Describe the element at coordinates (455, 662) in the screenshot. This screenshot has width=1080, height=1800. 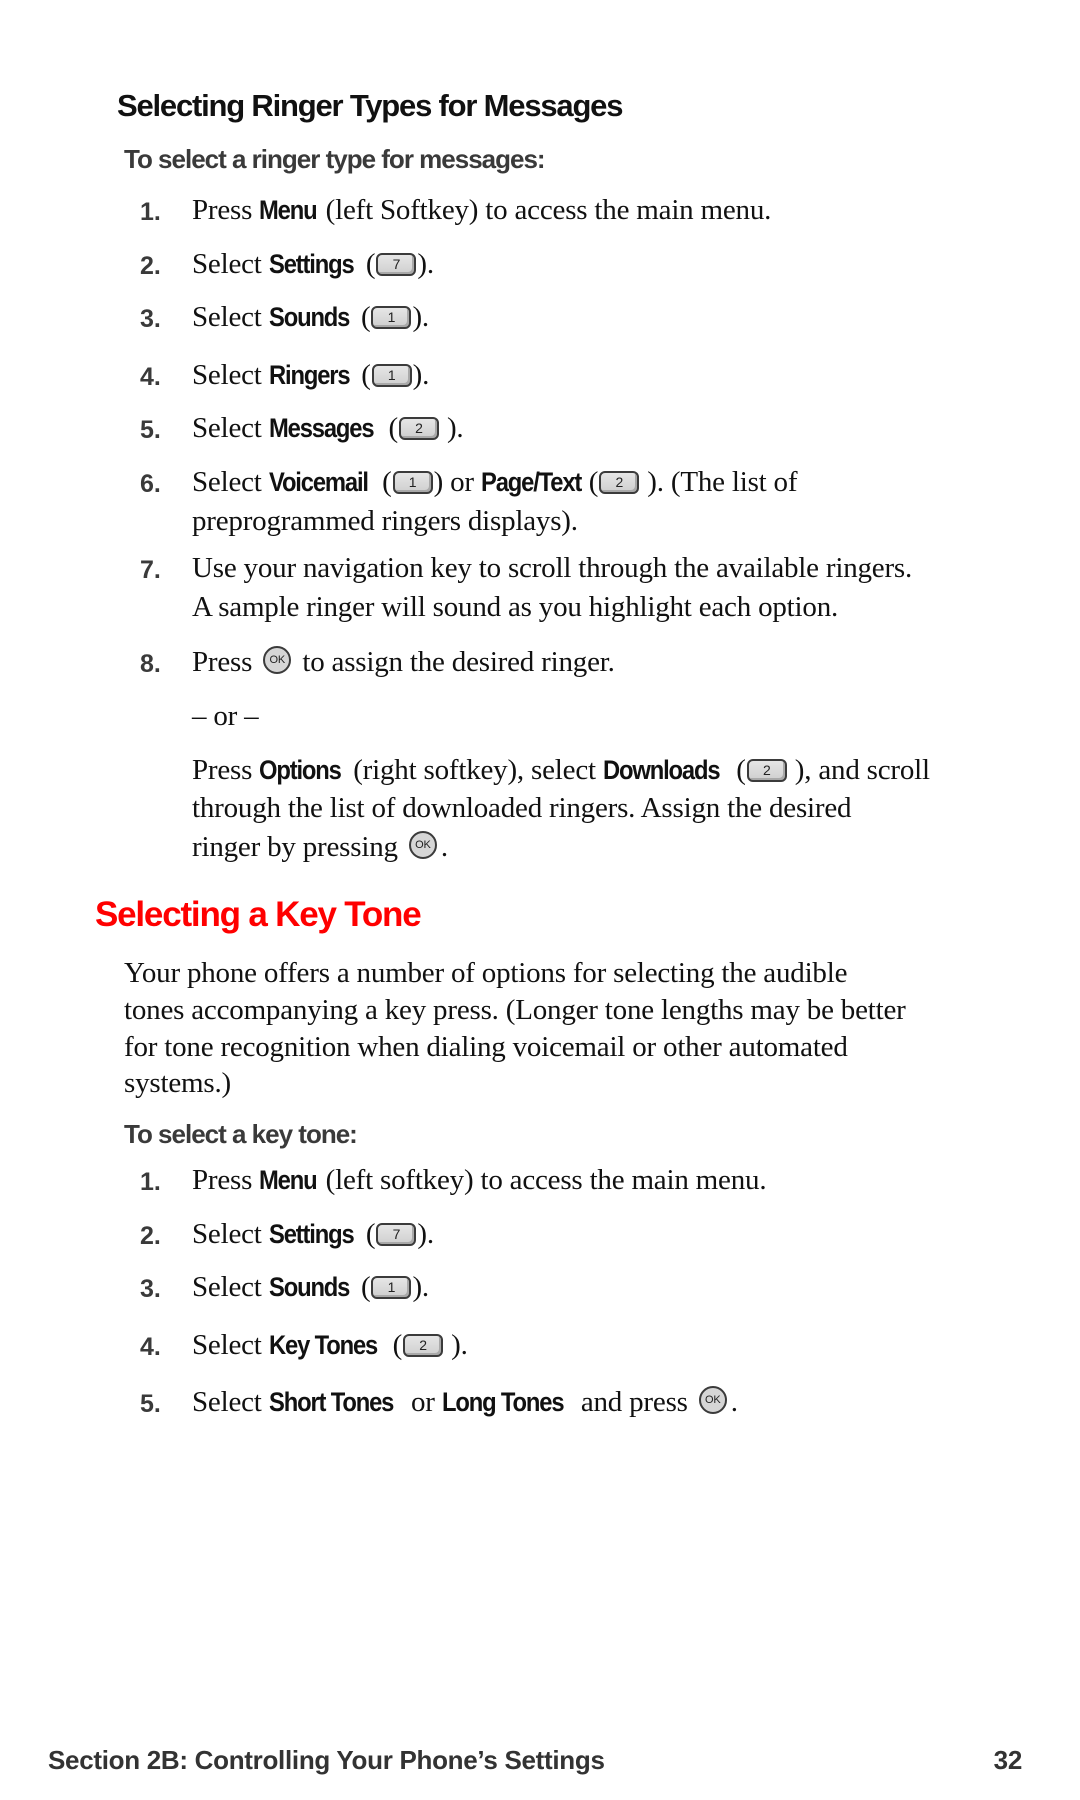
I see `step-post: to assign the desired ringer.` at that location.